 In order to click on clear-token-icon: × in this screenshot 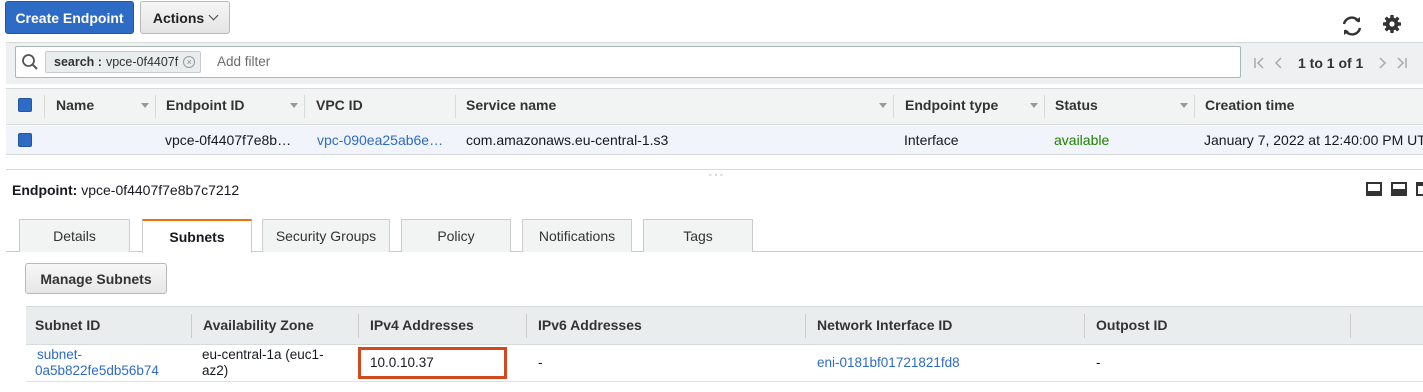, I will do `click(189, 62)`.